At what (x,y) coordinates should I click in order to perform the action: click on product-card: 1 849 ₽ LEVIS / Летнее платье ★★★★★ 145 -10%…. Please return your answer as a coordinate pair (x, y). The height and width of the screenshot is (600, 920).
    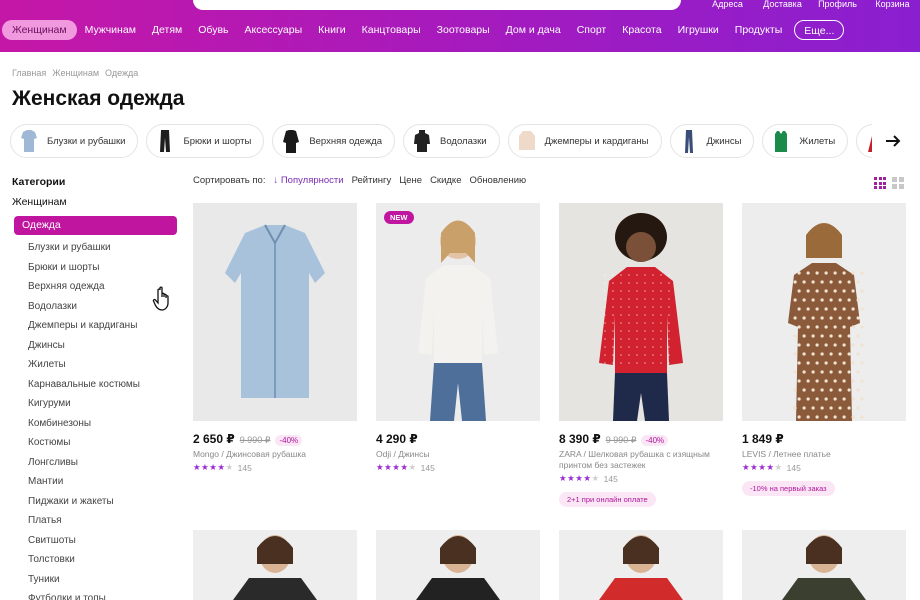
    Looking at the image, I should click on (824, 349).